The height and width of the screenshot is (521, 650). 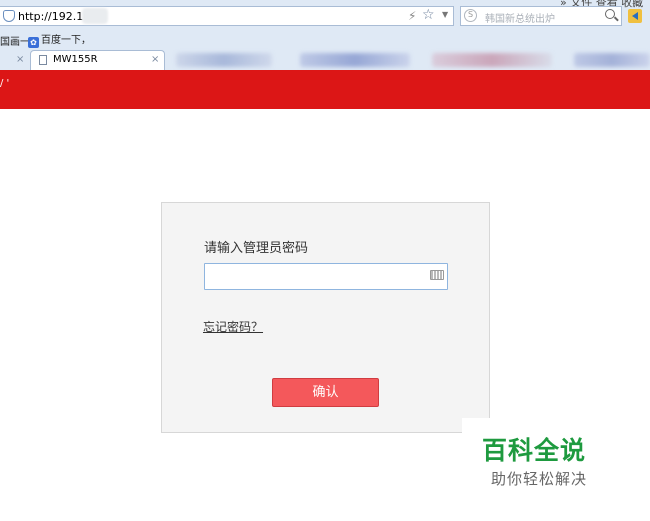 What do you see at coordinates (412, 16) in the screenshot?
I see `lightning-icon: ⚡` at bounding box center [412, 16].